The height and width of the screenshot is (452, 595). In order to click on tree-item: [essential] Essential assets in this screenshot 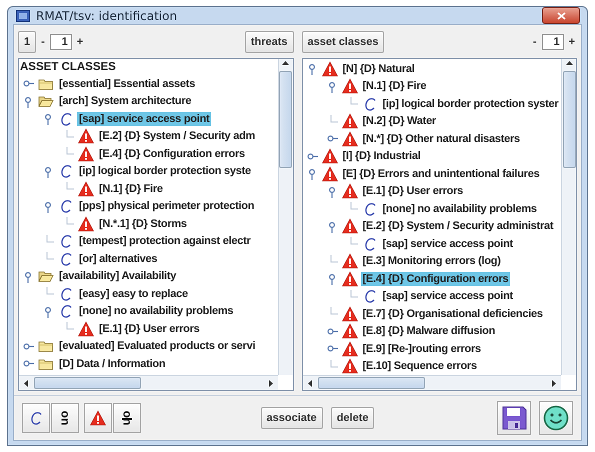, I will do `click(127, 83)`.